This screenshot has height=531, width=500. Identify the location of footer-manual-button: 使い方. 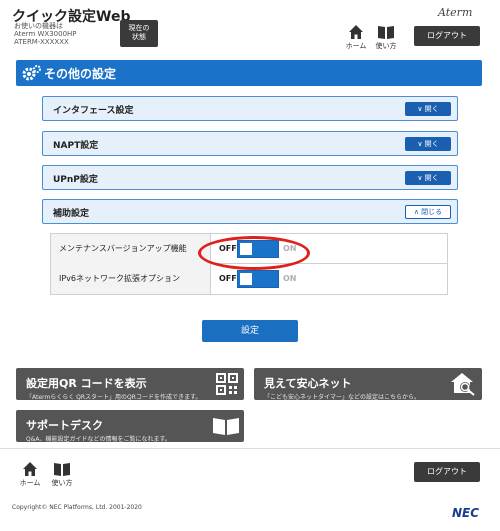
(62, 476).